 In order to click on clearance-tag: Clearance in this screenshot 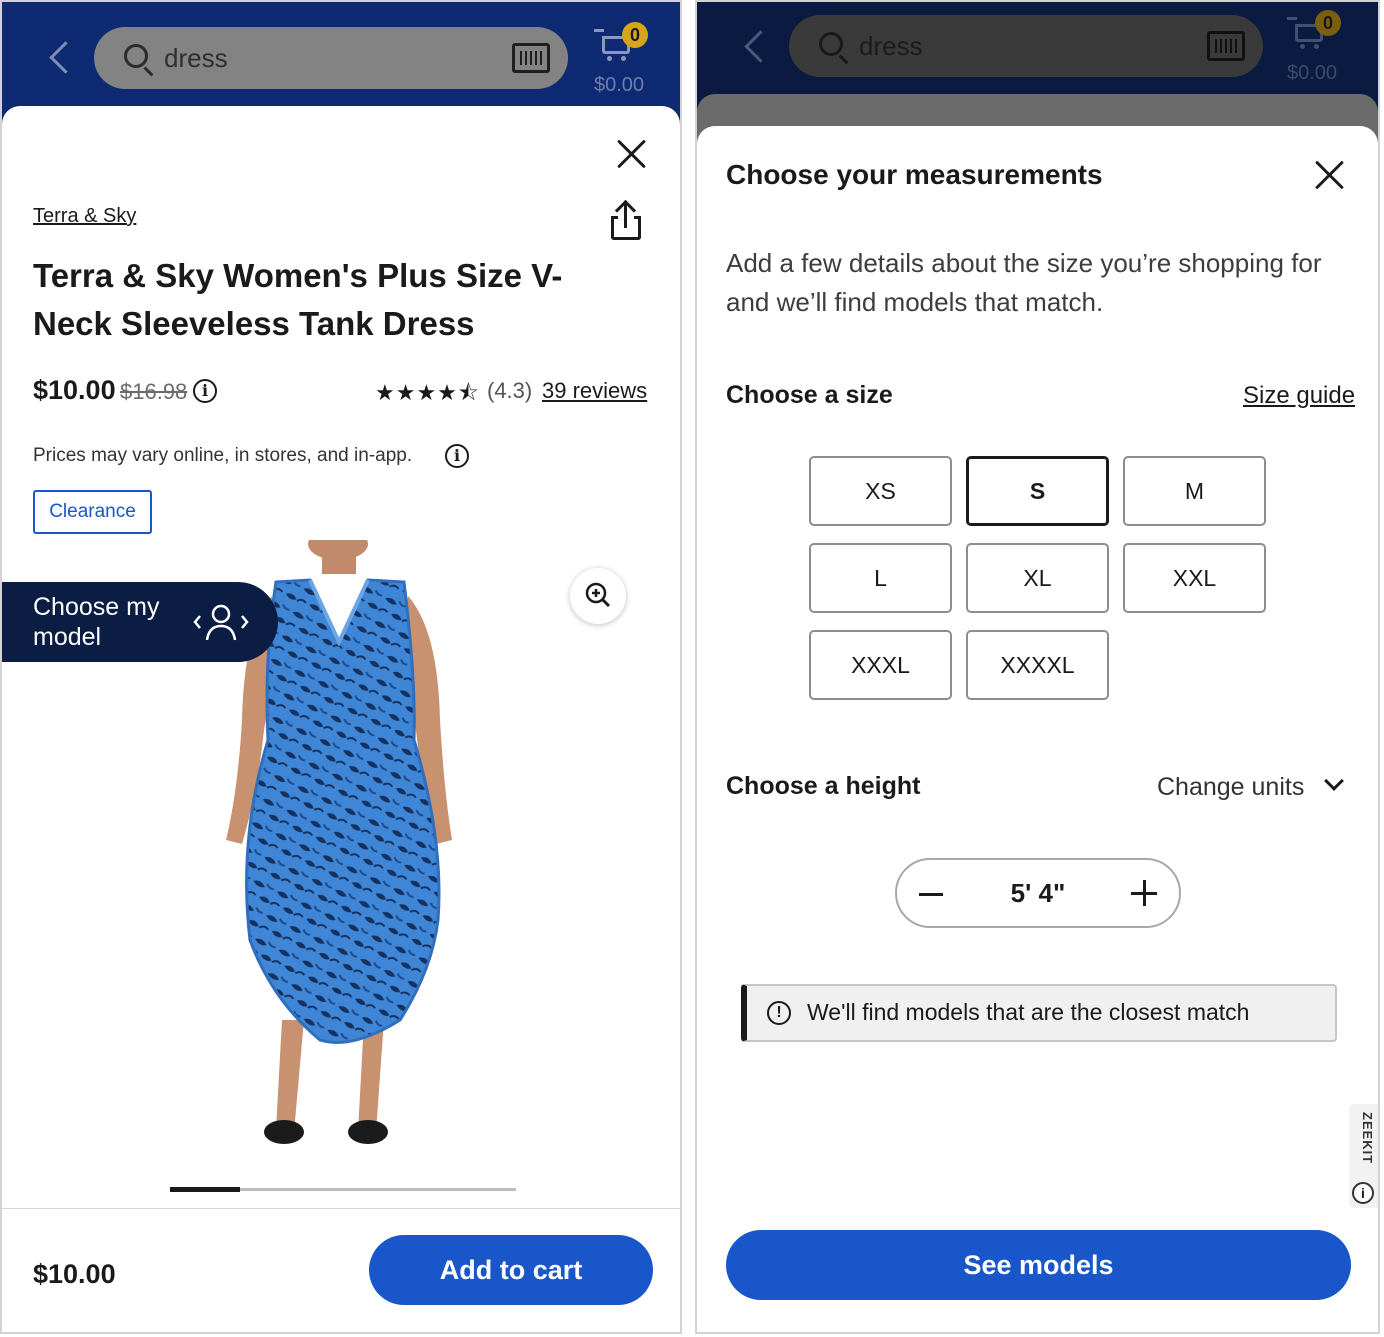, I will do `click(92, 512)`.